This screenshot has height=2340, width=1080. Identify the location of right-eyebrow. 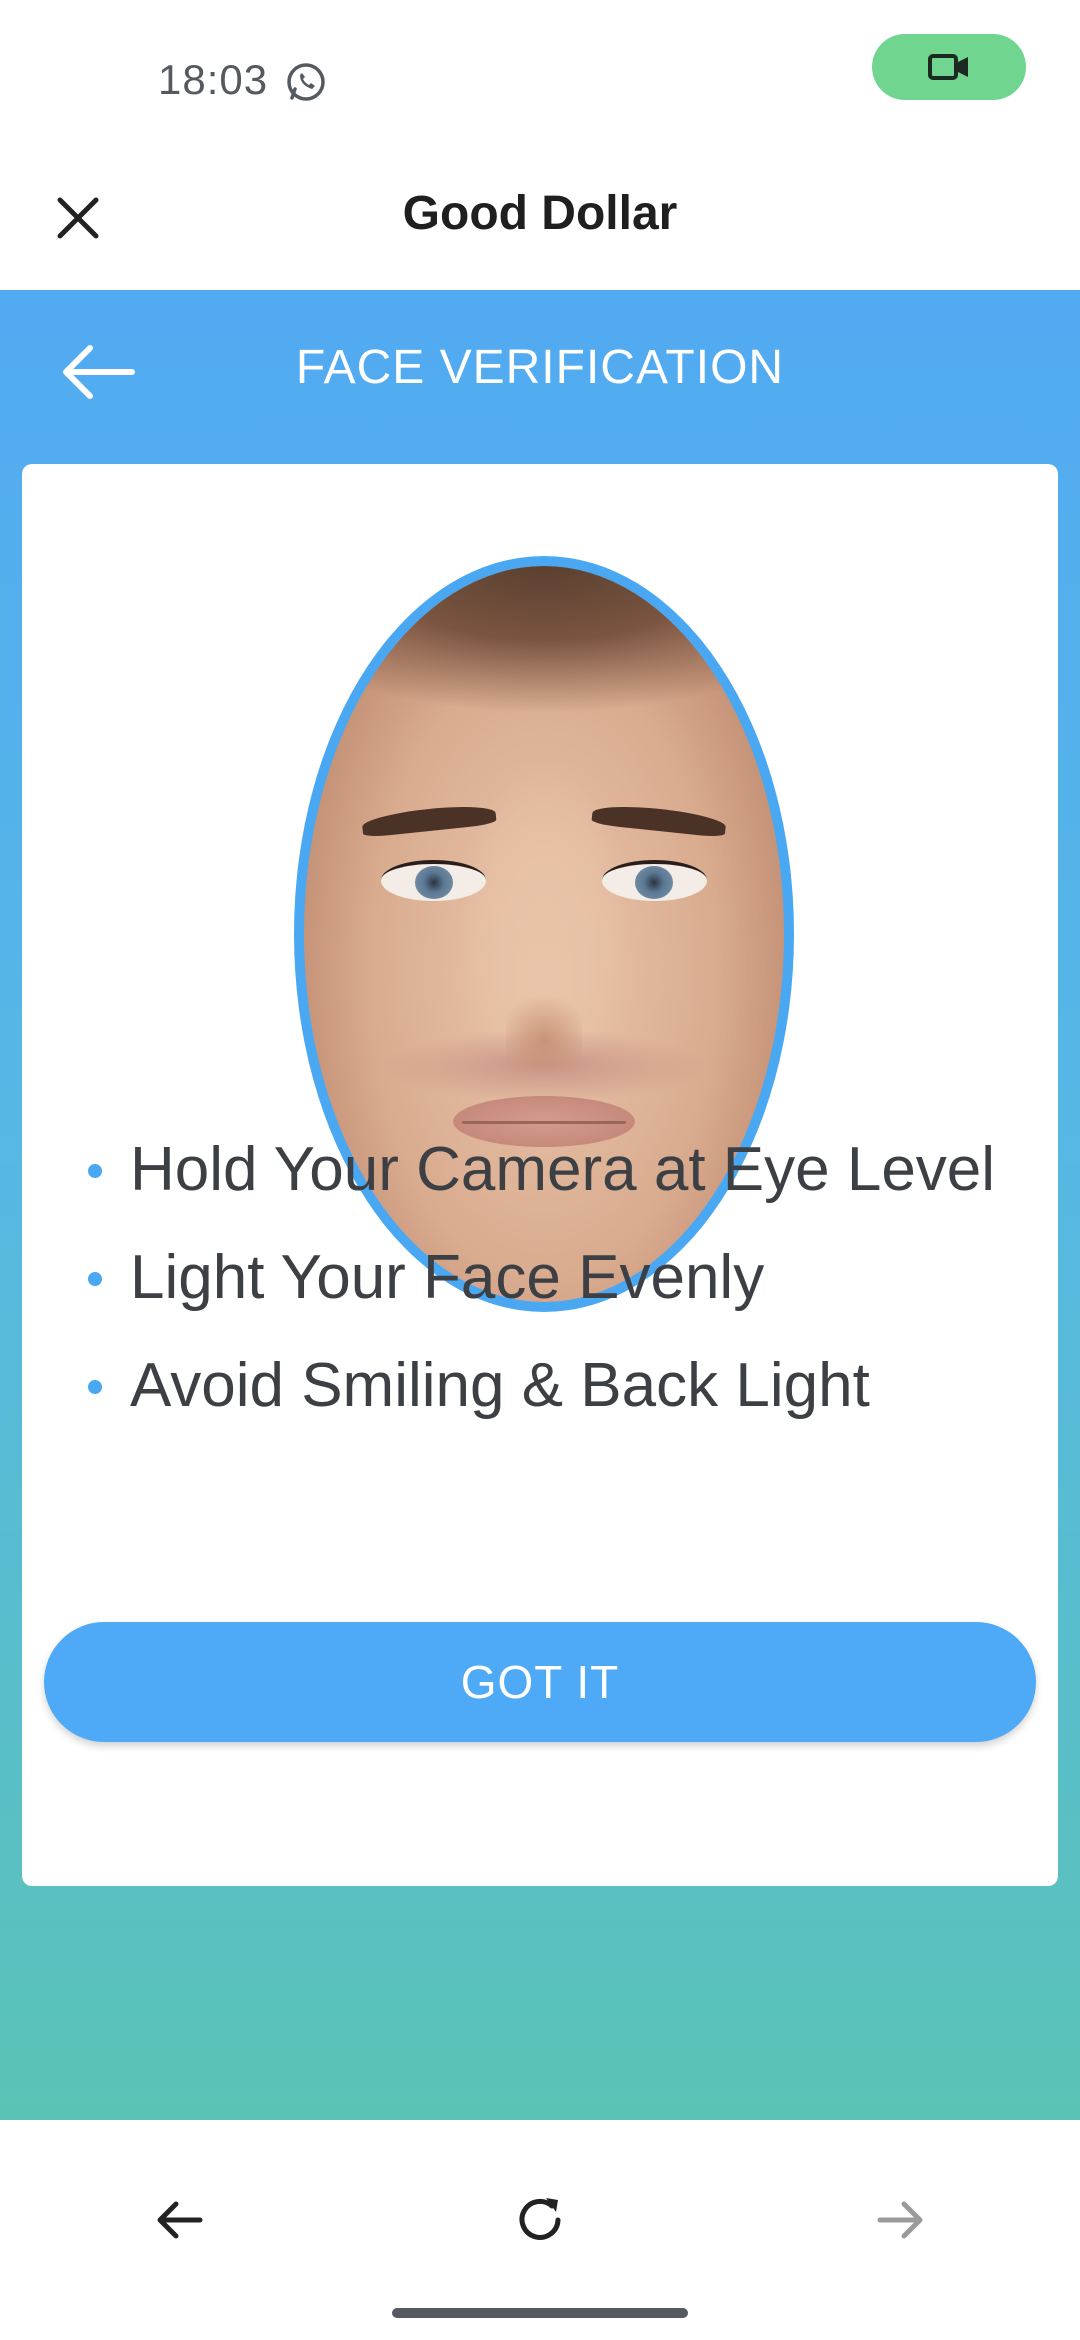
(659, 819).